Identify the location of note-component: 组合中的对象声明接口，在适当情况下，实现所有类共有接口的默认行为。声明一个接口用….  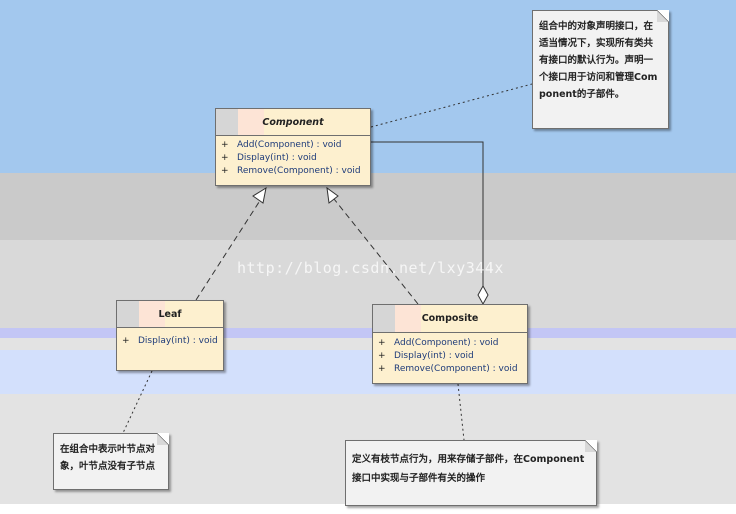
(600, 69).